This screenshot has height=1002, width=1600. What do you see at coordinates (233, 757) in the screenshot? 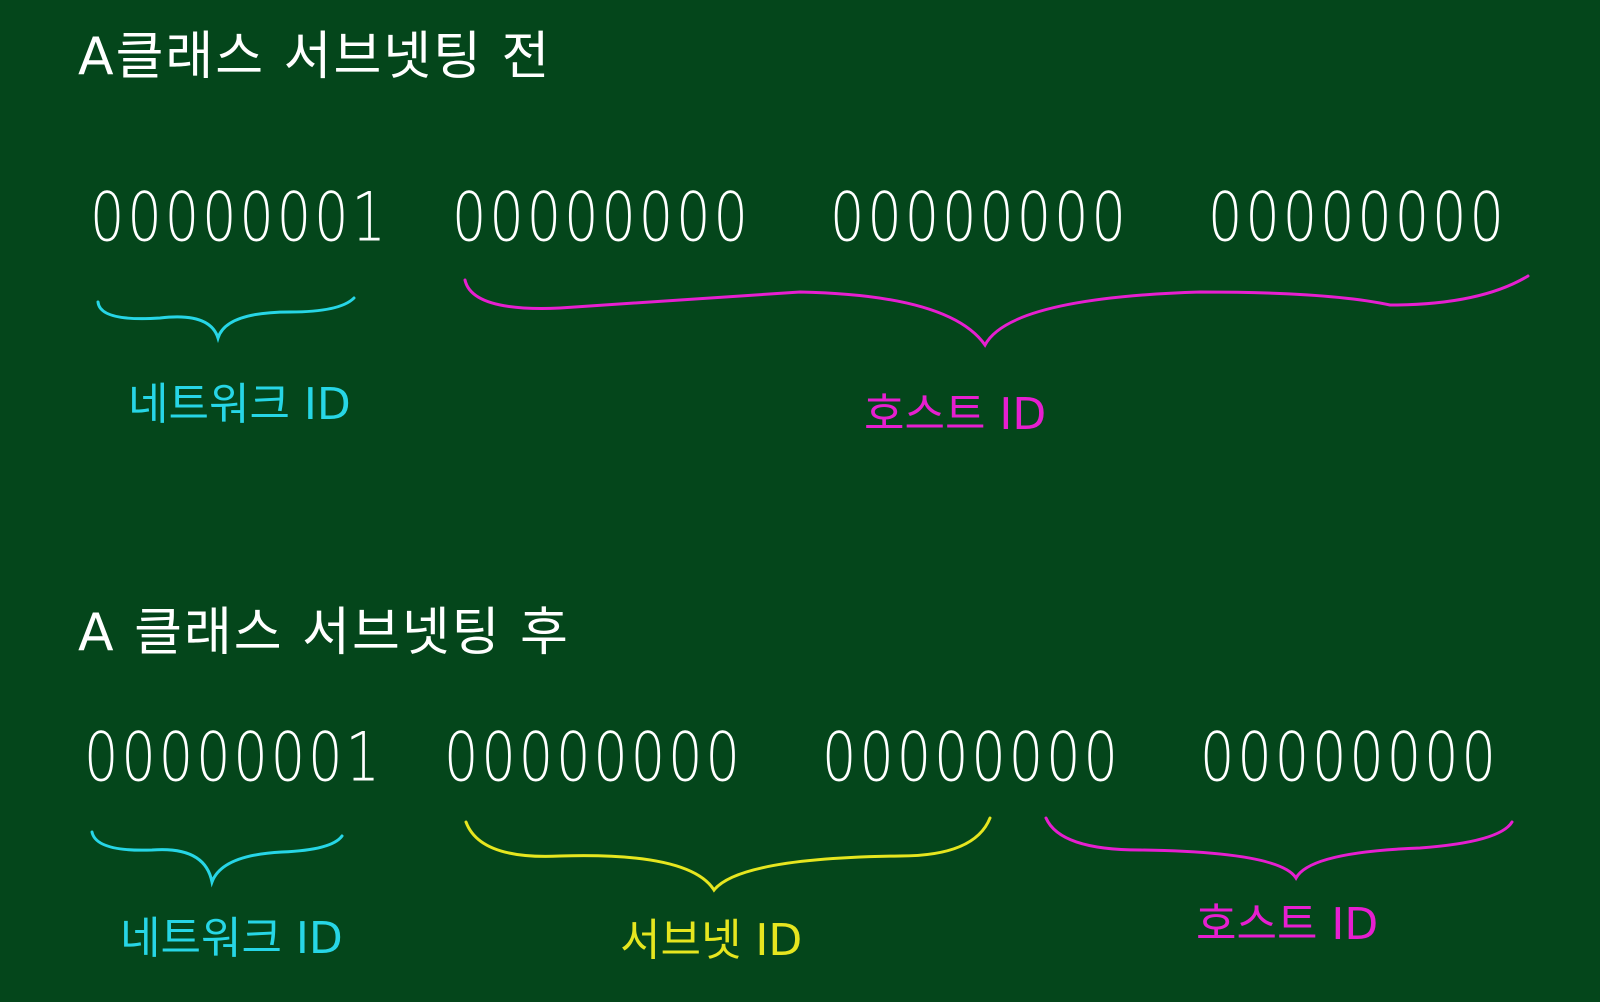
I see `octet-1-after: 00000001` at bounding box center [233, 757].